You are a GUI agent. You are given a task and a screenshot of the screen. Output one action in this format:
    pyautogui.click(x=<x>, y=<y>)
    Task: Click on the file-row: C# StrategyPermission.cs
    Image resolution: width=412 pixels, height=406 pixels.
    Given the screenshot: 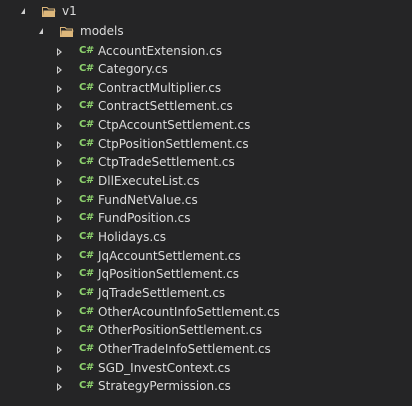 What is the action you would take?
    pyautogui.click(x=206, y=386)
    